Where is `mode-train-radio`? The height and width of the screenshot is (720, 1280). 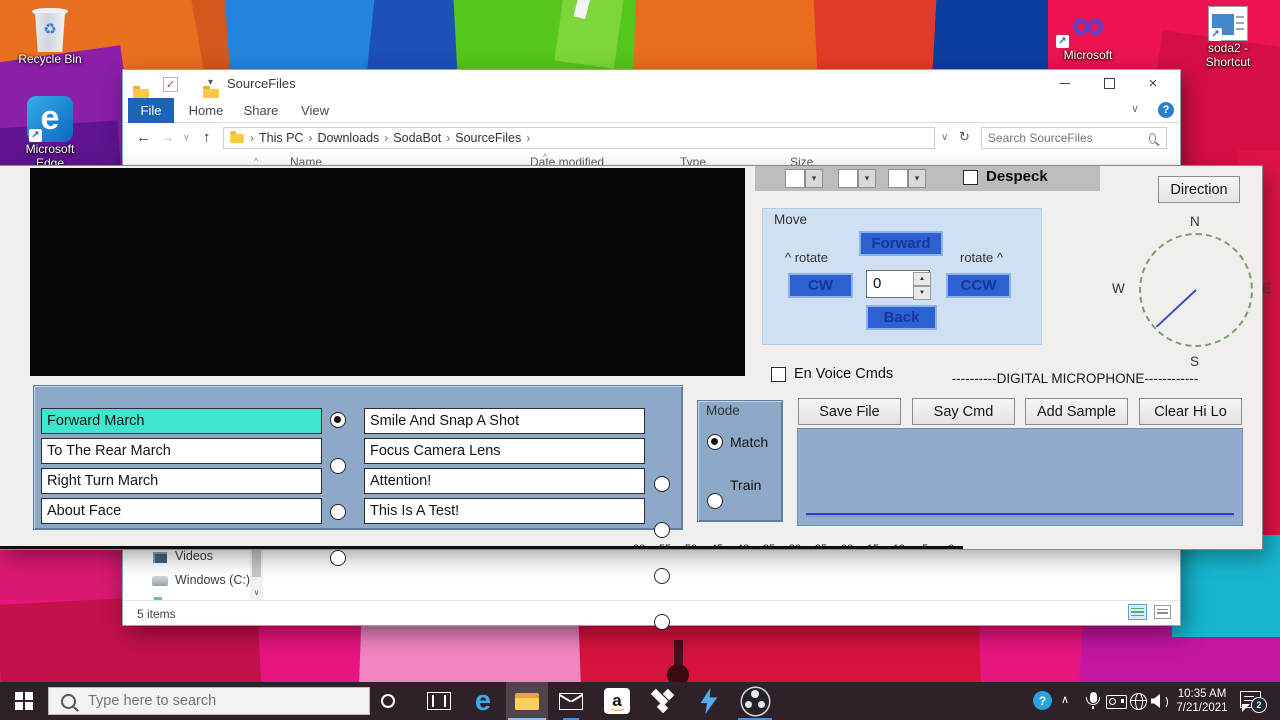 mode-train-radio is located at coordinates (715, 501).